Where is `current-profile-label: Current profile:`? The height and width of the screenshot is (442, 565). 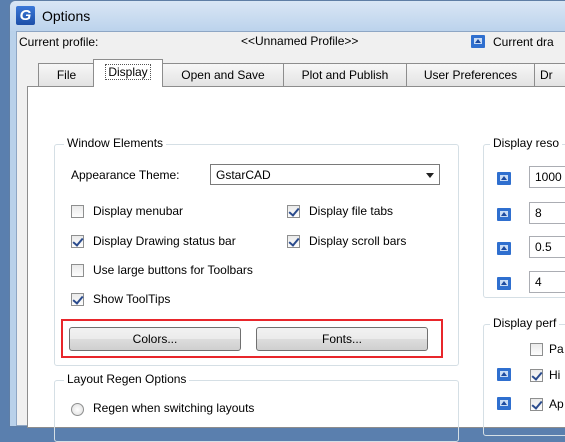 current-profile-label: Current profile: is located at coordinates (59, 42).